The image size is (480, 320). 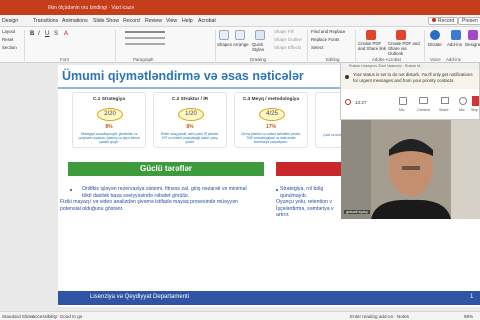 I want to click on participant-name: gulsadi ayauy, so click(x=357, y=212).